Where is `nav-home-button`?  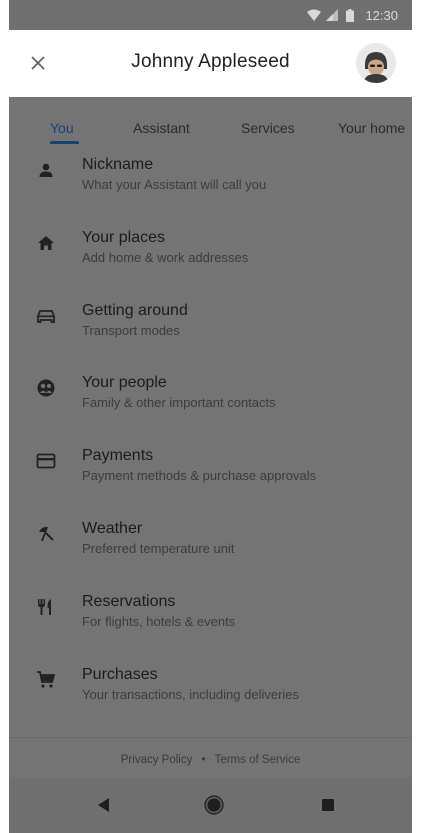
nav-home-button is located at coordinates (214, 805).